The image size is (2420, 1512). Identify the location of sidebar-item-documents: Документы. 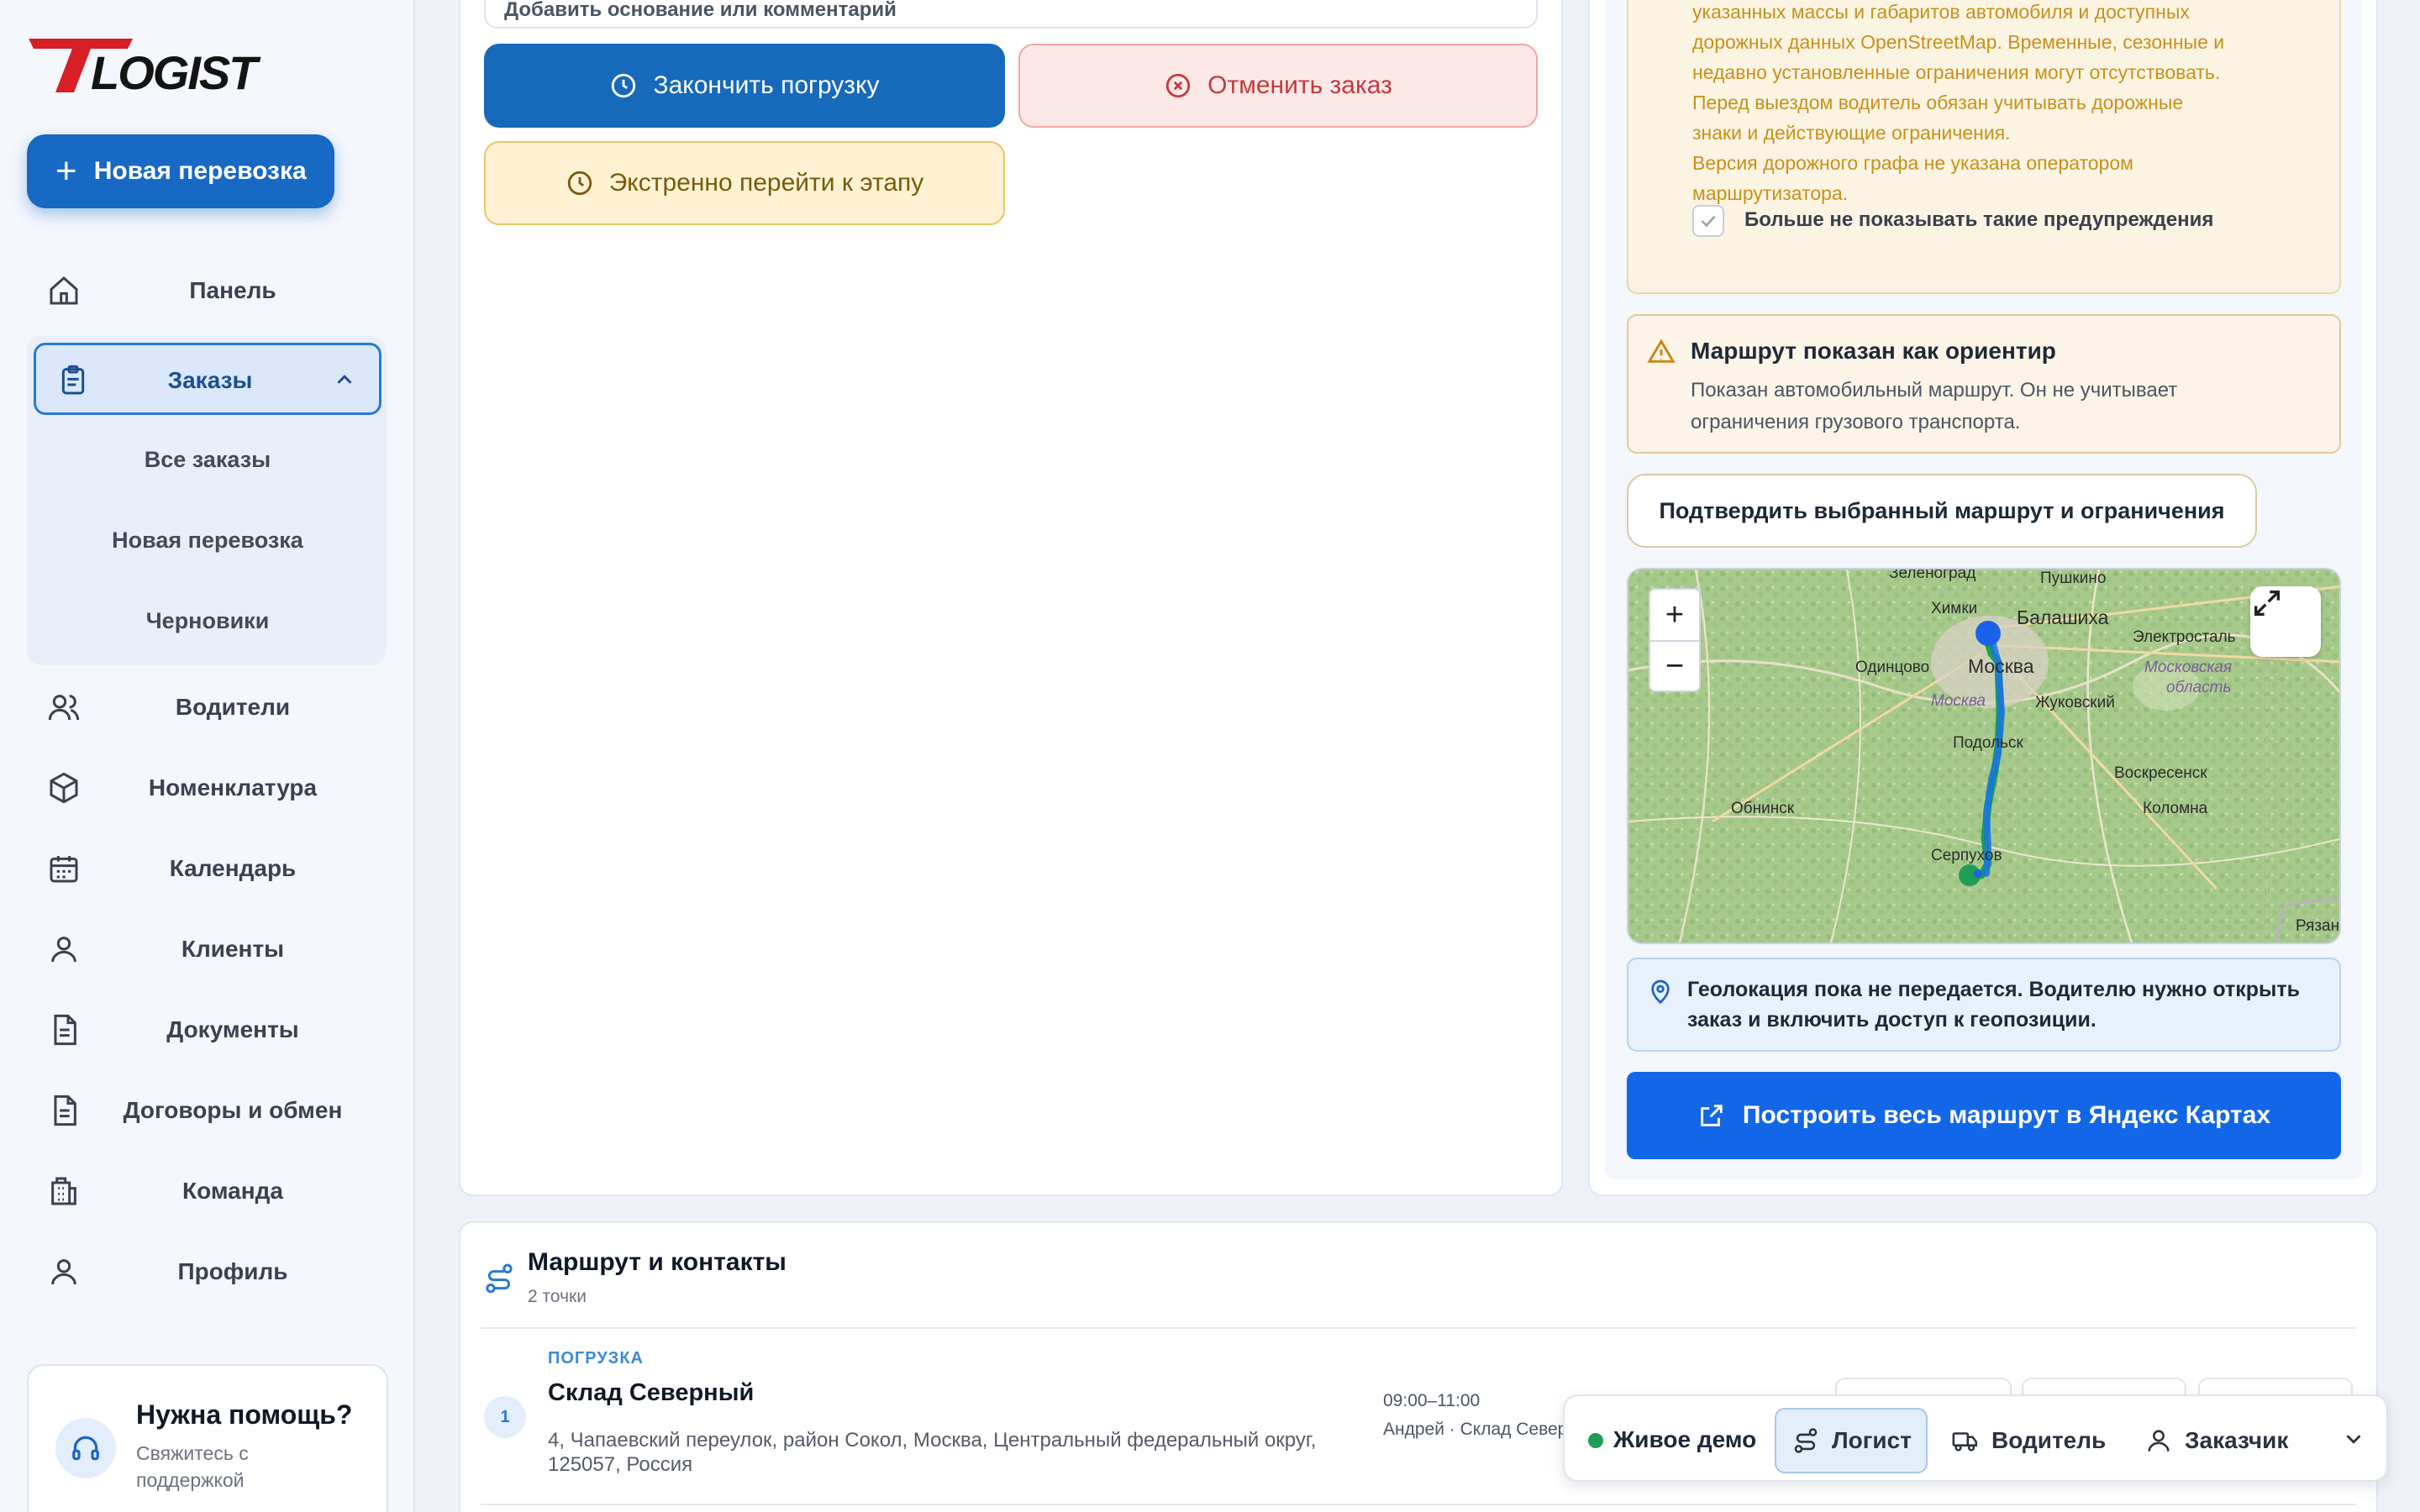
(210, 1029).